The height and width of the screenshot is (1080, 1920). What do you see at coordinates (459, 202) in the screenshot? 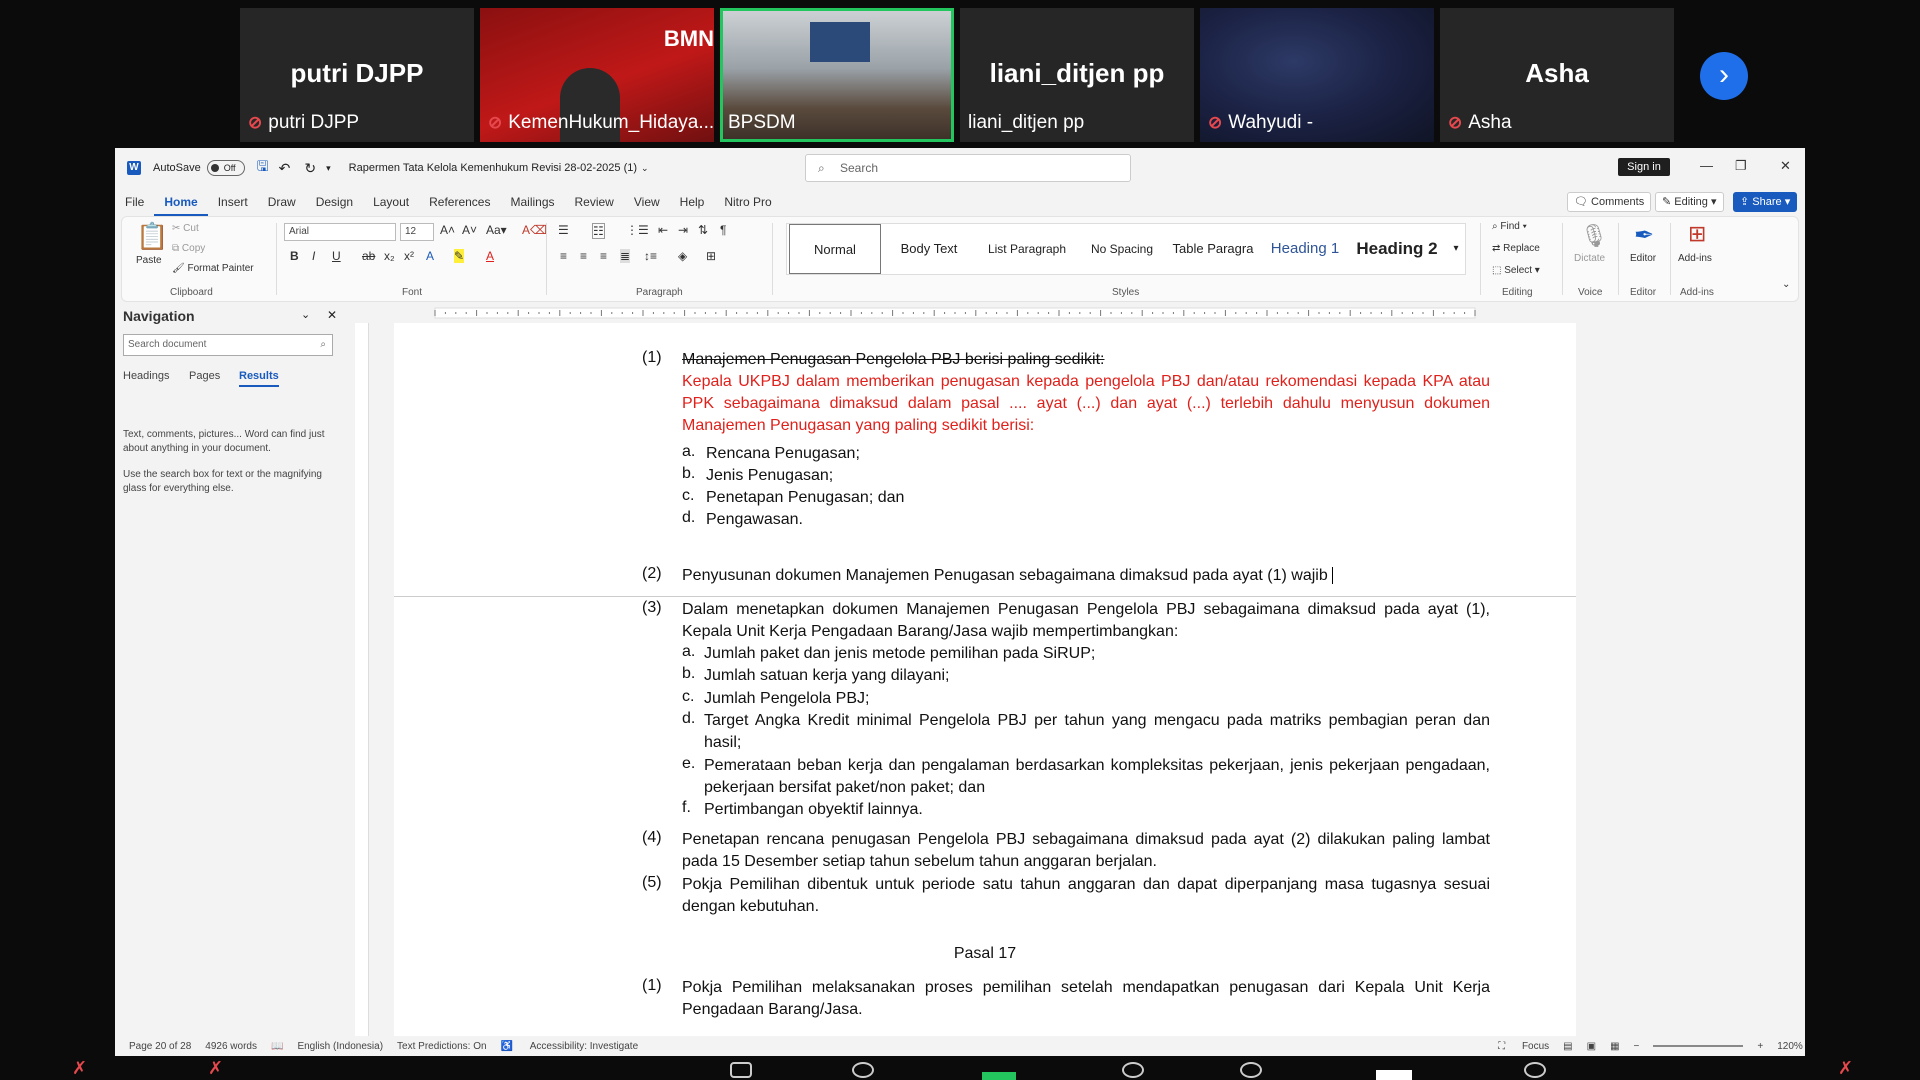
I see `tab-references: References` at bounding box center [459, 202].